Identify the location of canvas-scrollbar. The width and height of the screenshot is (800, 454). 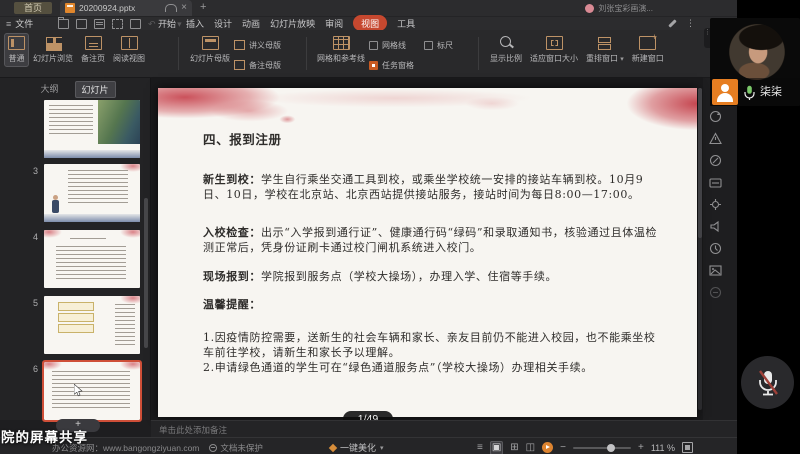
(700, 249).